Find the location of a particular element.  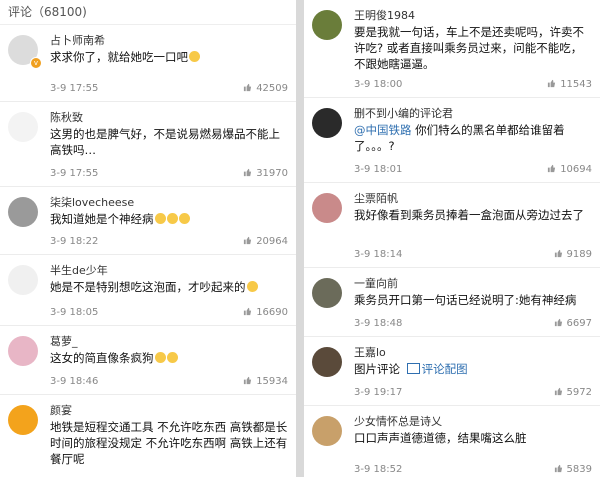

comment-username: 葛萝_ is located at coordinates (64, 341).